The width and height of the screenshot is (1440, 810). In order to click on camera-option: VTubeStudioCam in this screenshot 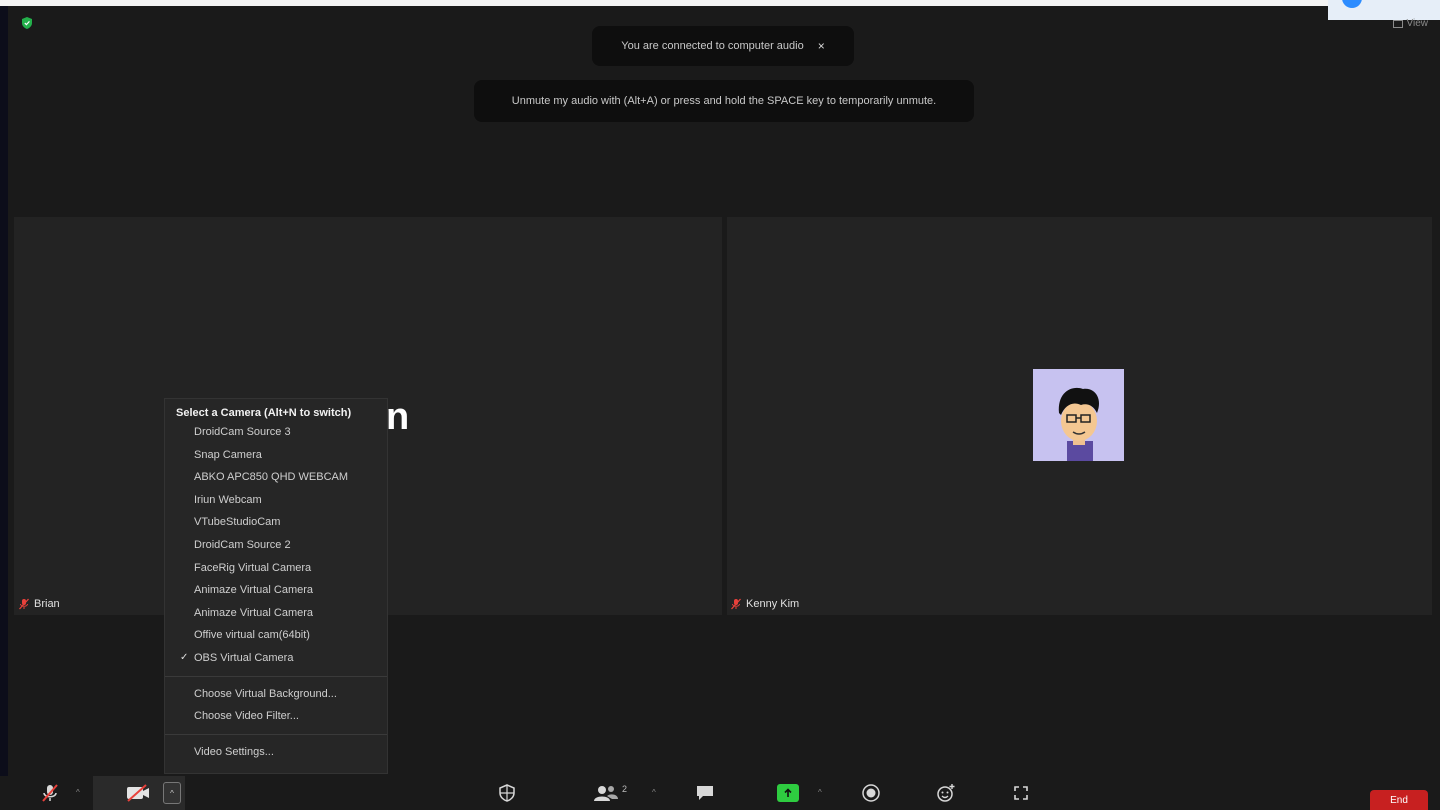, I will do `click(276, 522)`.